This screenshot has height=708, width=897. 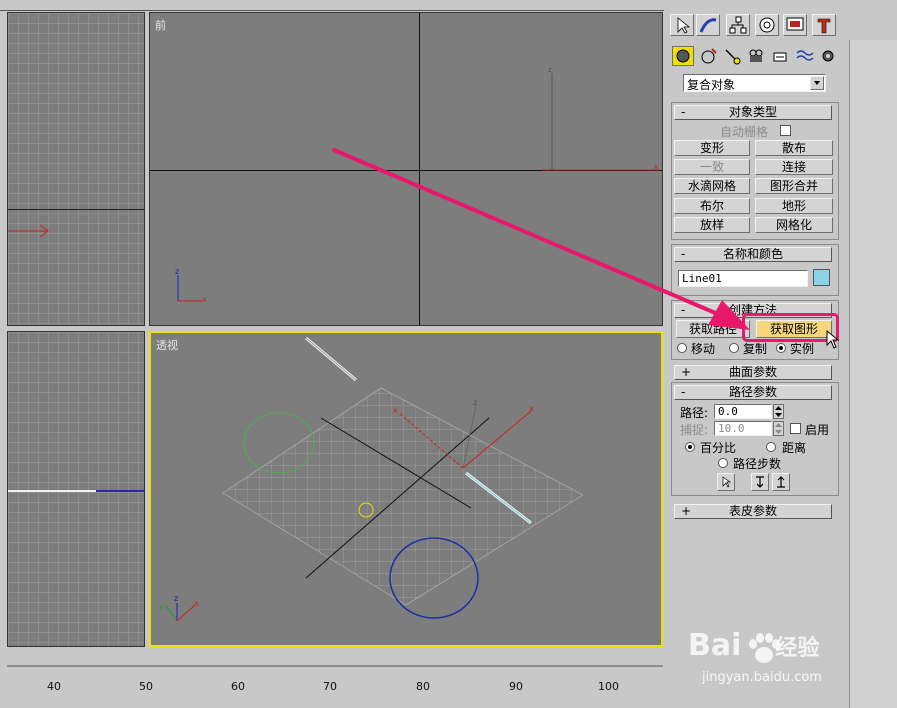 I want to click on path-label: 路径:, so click(x=694, y=413).